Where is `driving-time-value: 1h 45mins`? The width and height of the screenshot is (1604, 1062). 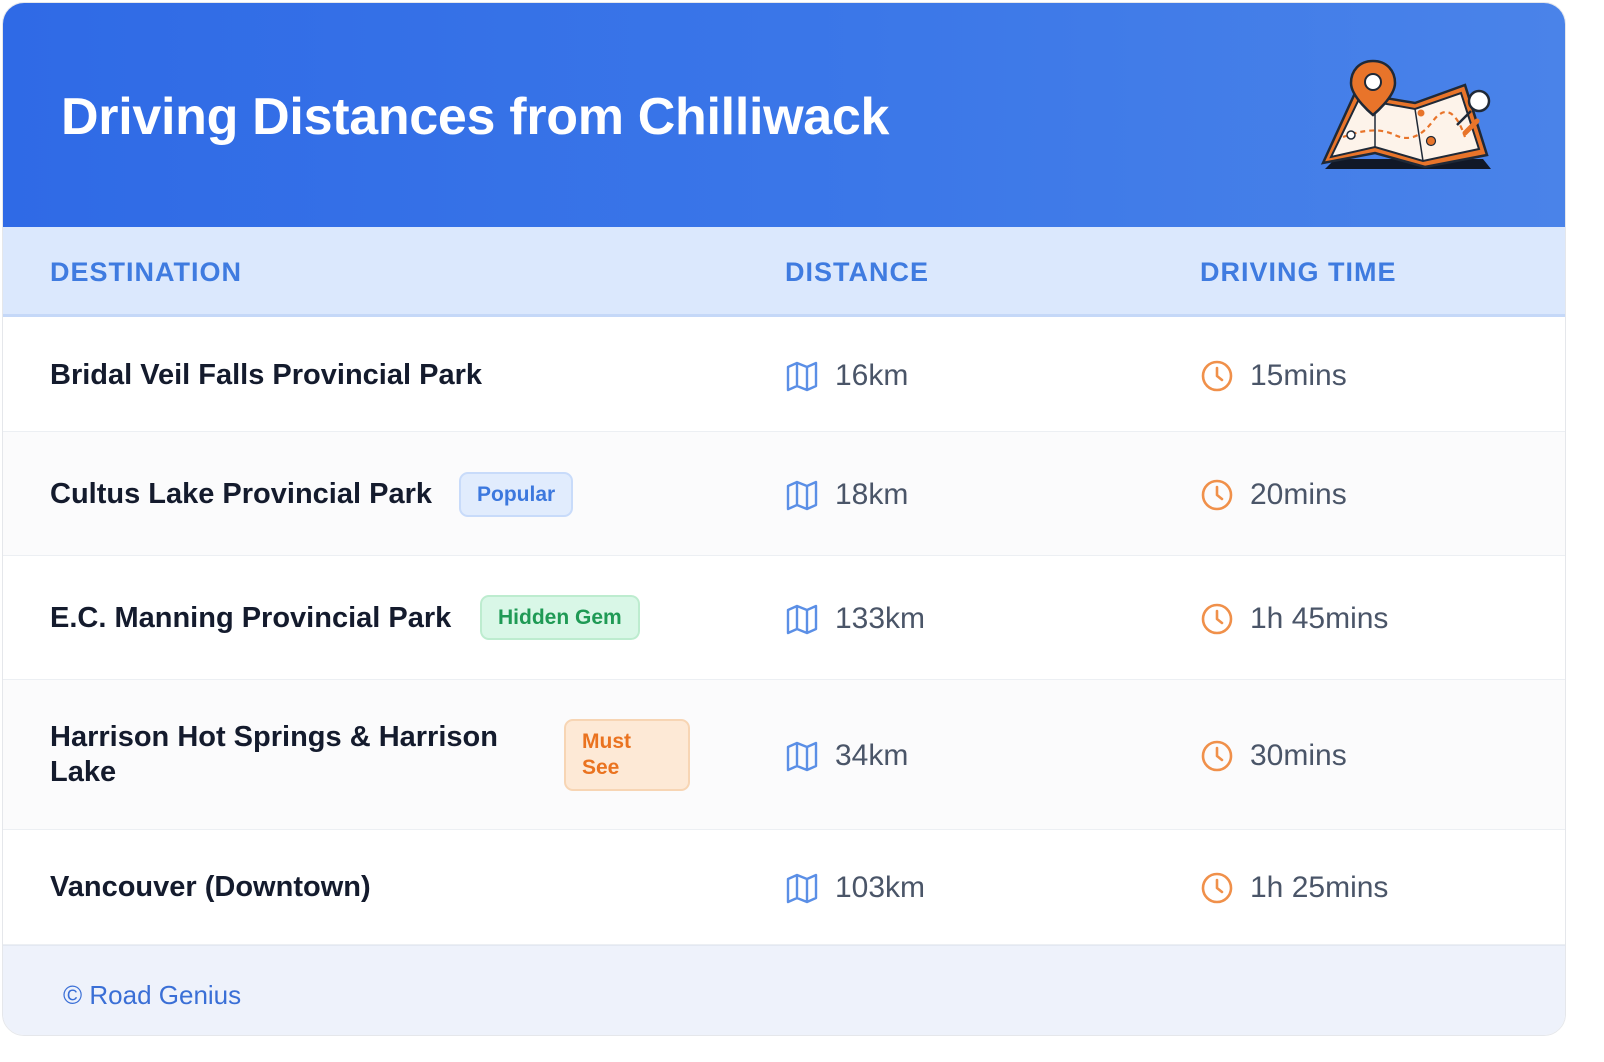
driving-time-value: 1h 45mins is located at coordinates (1319, 618).